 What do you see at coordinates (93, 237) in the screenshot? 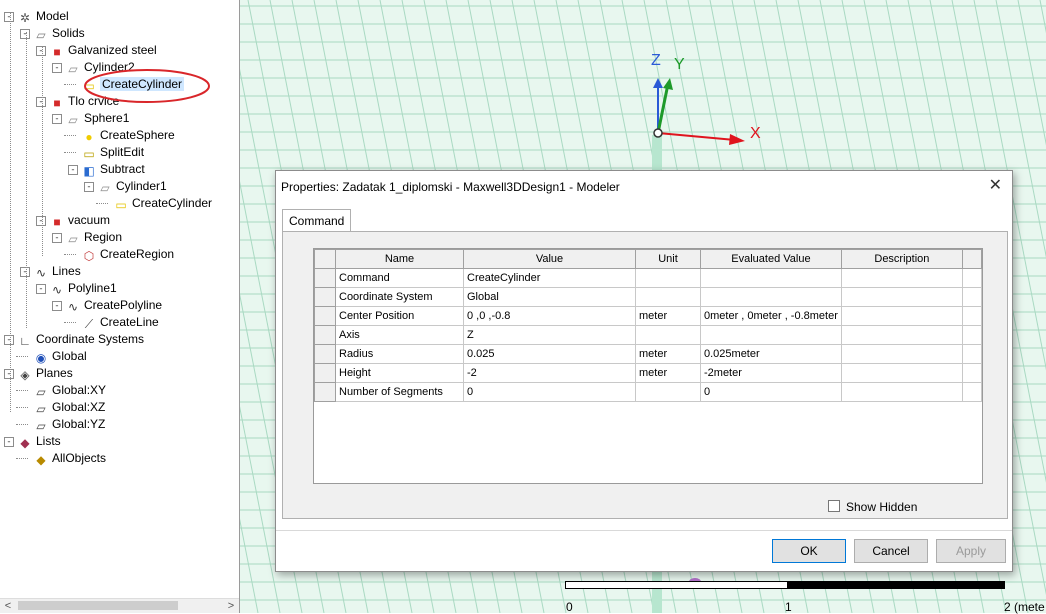
I see `tree-item: ▱ Region` at bounding box center [93, 237].